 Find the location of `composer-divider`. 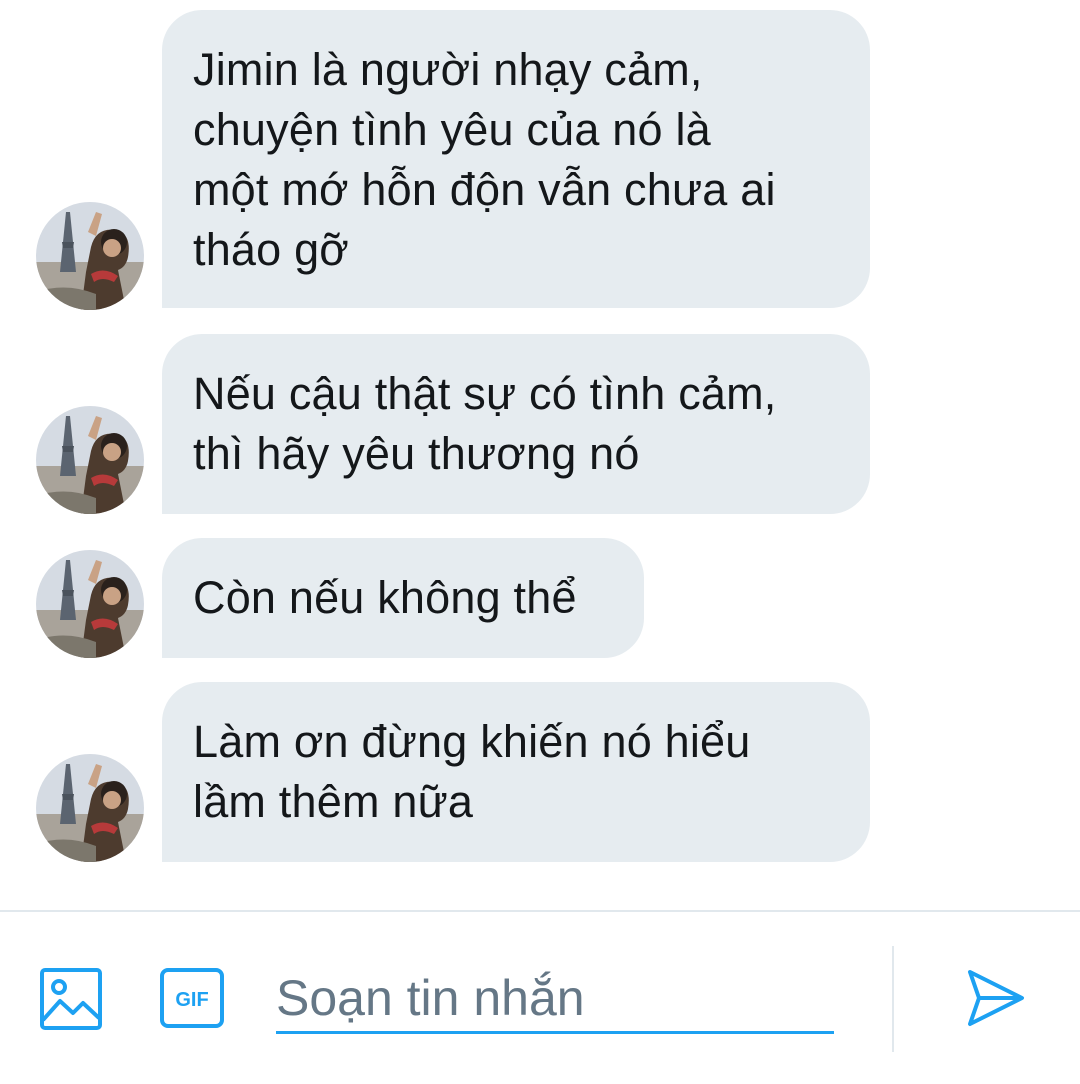

composer-divider is located at coordinates (893, 999).